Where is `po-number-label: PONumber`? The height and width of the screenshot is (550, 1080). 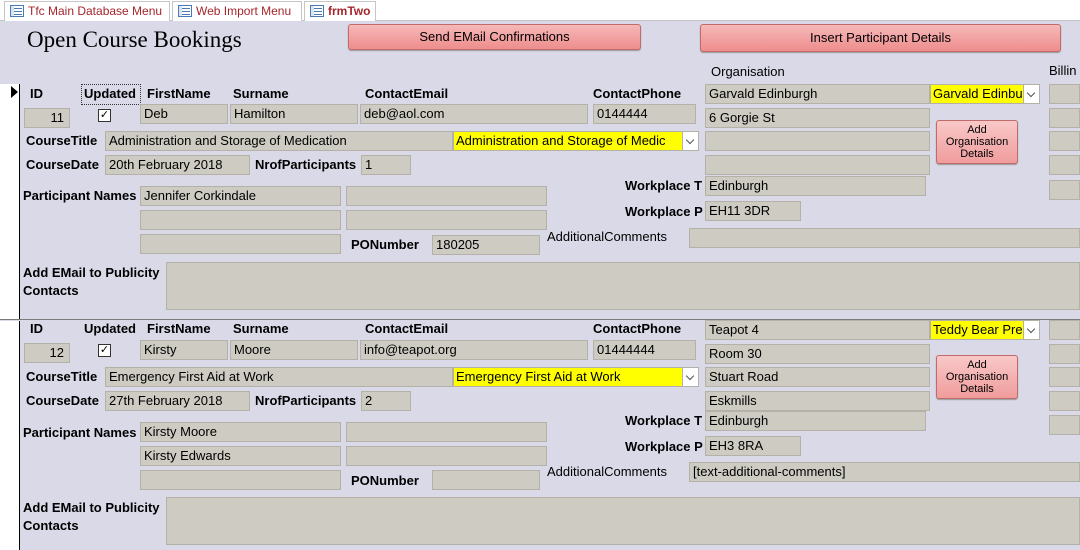 po-number-label: PONumber is located at coordinates (385, 244).